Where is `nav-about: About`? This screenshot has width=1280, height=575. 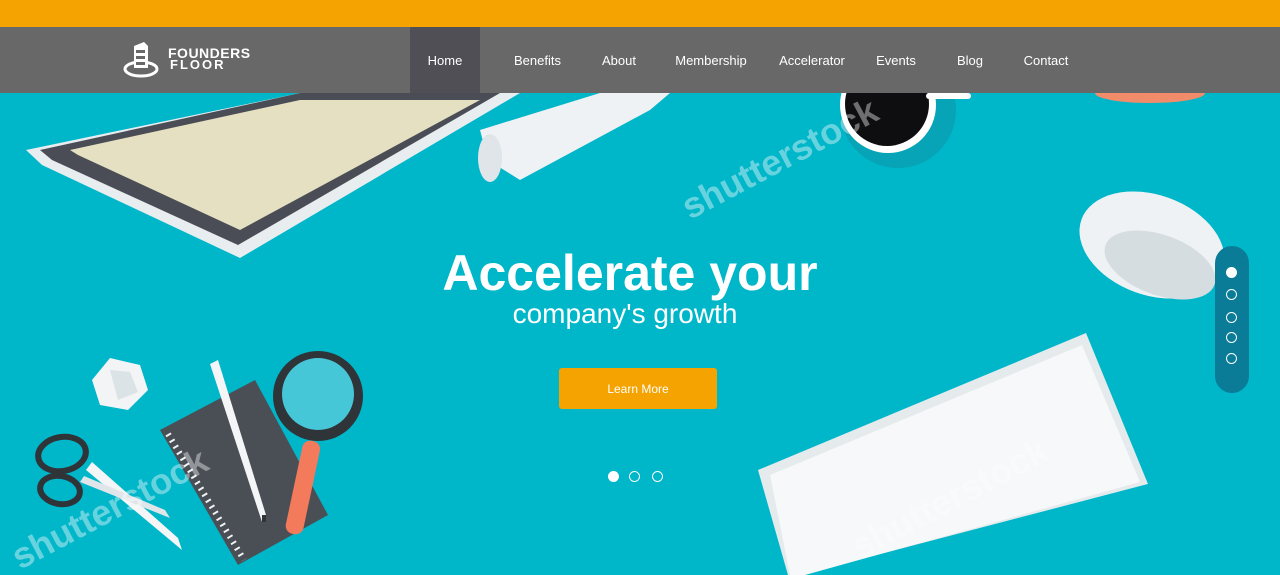
nav-about: About is located at coordinates (619, 60).